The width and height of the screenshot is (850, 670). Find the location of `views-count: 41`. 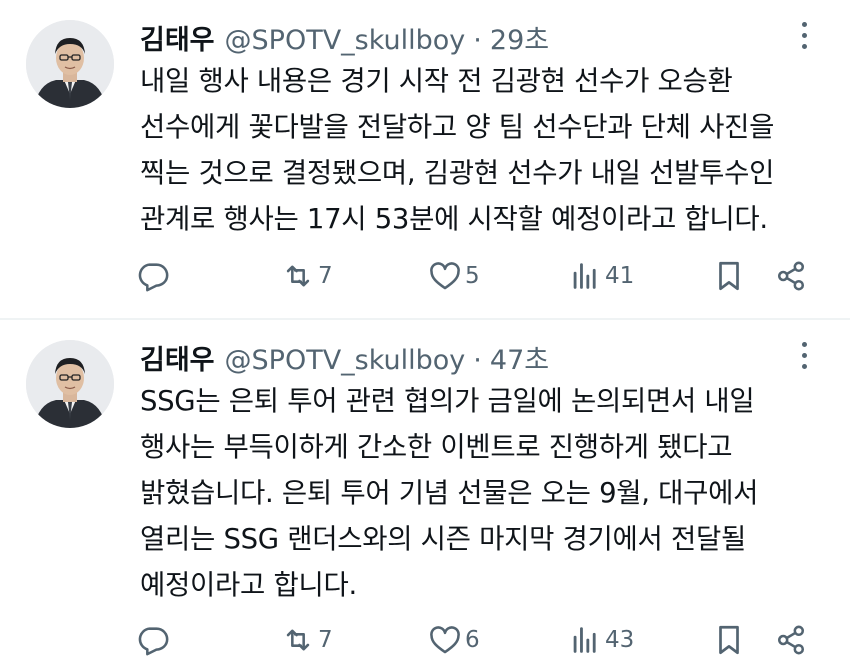

views-count: 41 is located at coordinates (620, 276).